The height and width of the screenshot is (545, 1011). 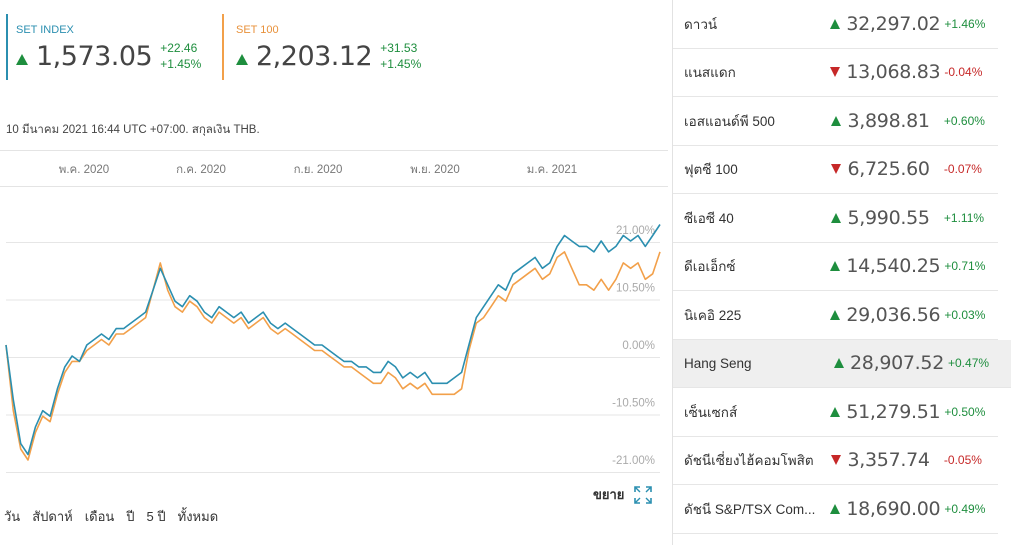 I want to click on market-change: +0.03%, so click(x=965, y=314).